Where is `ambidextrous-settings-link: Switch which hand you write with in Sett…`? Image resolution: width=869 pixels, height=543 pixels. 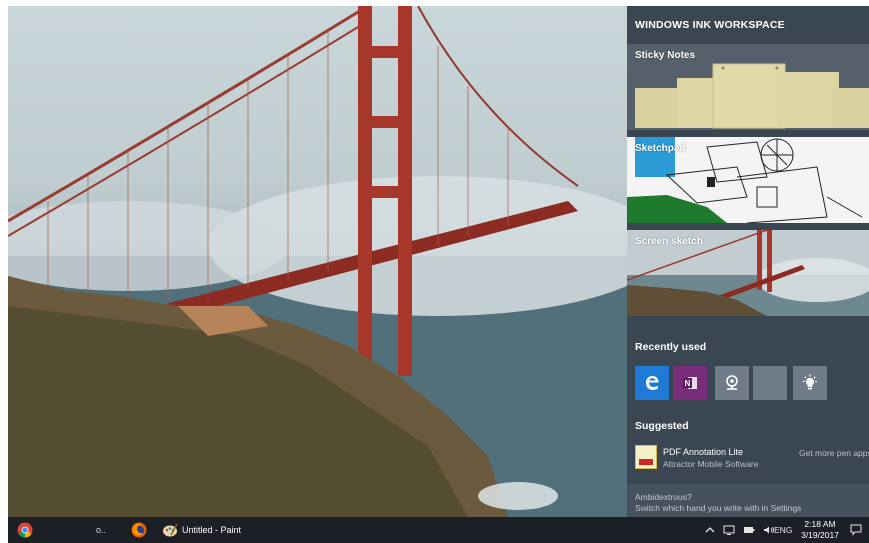
ambidextrous-settings-link: Switch which hand you write with in Sett… is located at coordinates (718, 508).